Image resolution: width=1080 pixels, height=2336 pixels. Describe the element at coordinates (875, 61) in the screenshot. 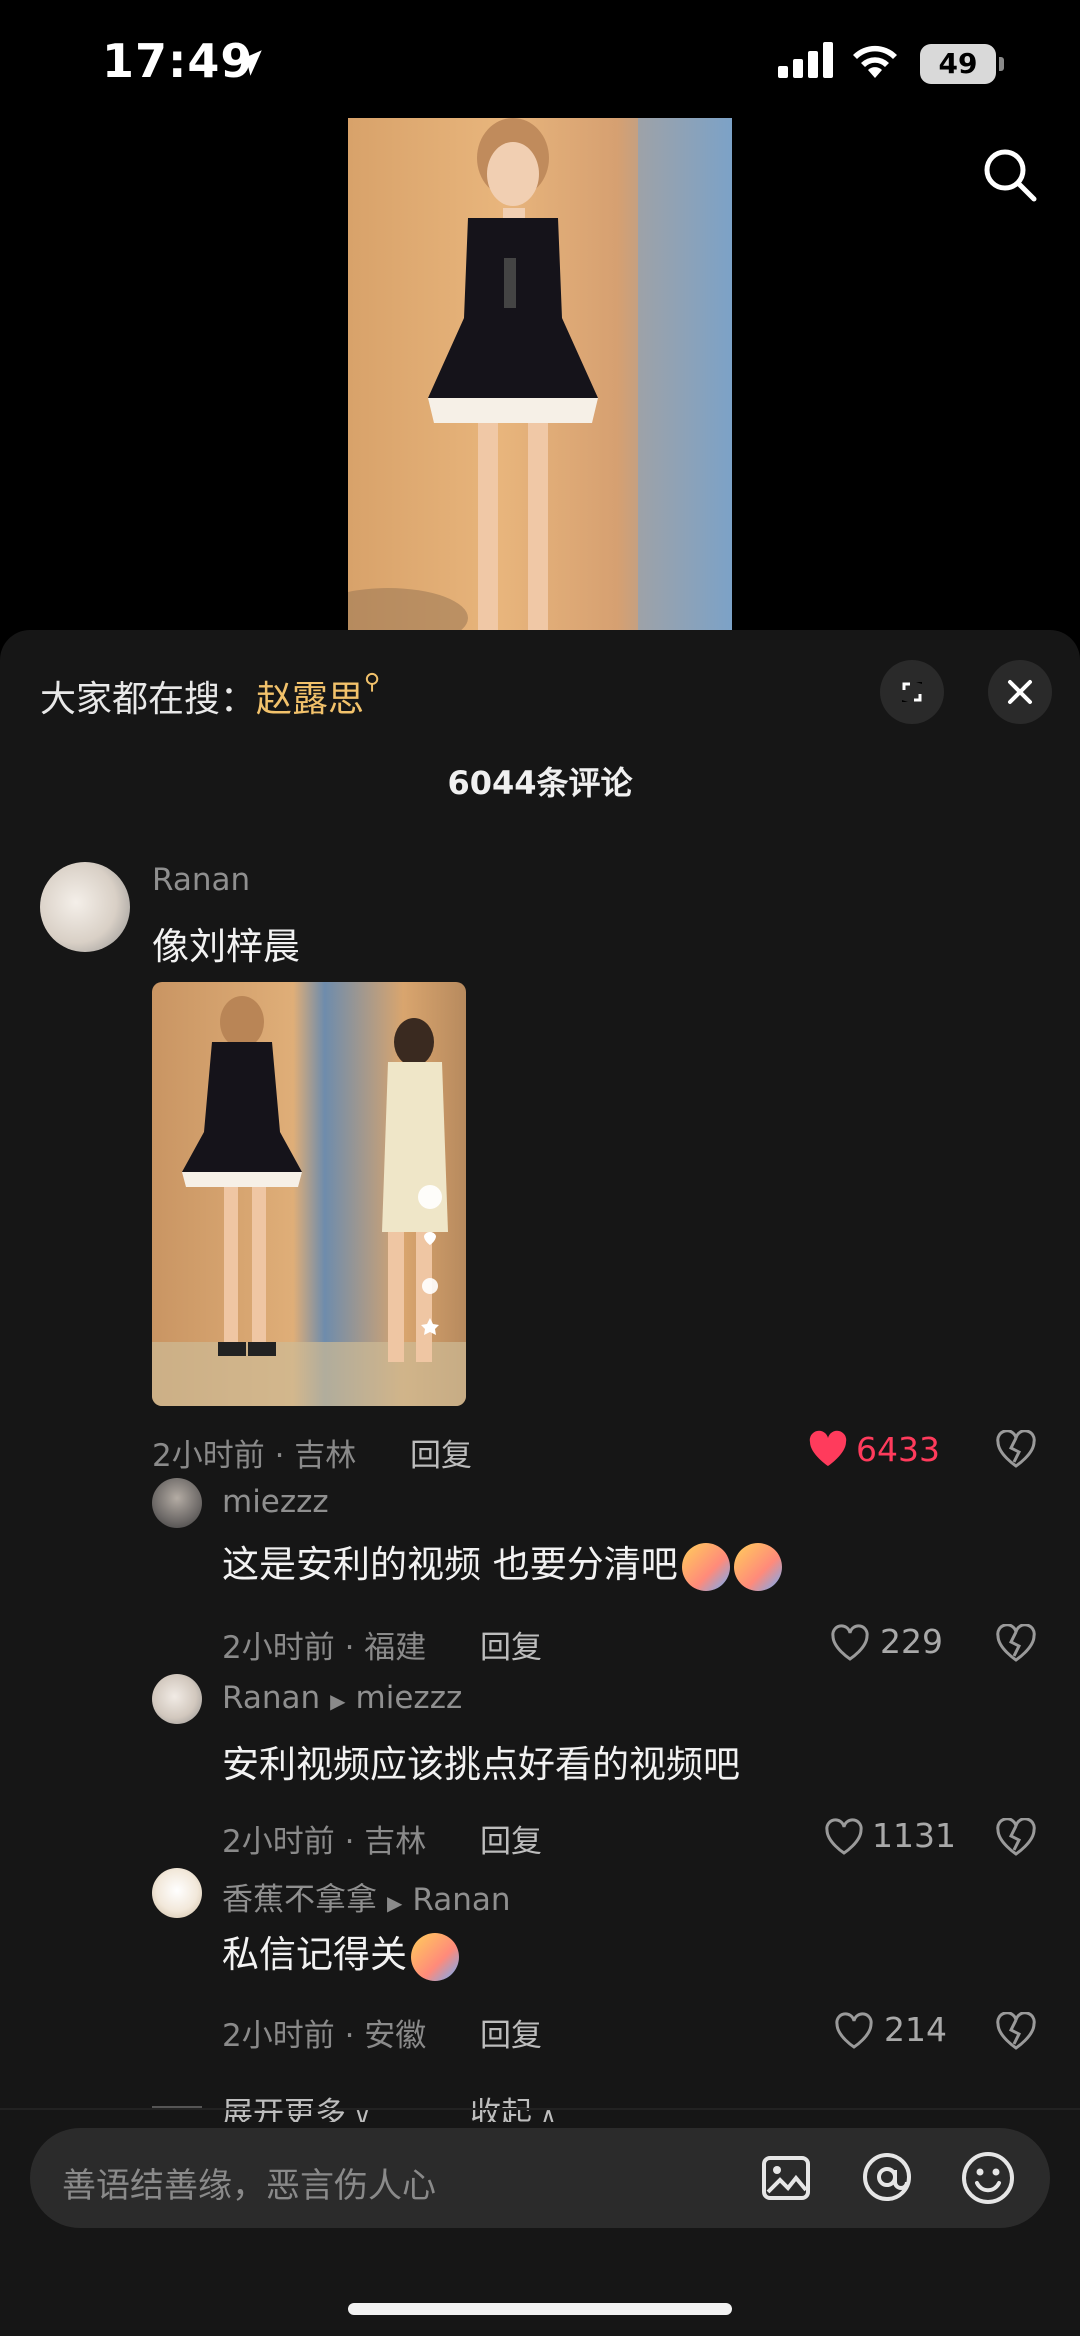

I see `wifi-icon` at that location.